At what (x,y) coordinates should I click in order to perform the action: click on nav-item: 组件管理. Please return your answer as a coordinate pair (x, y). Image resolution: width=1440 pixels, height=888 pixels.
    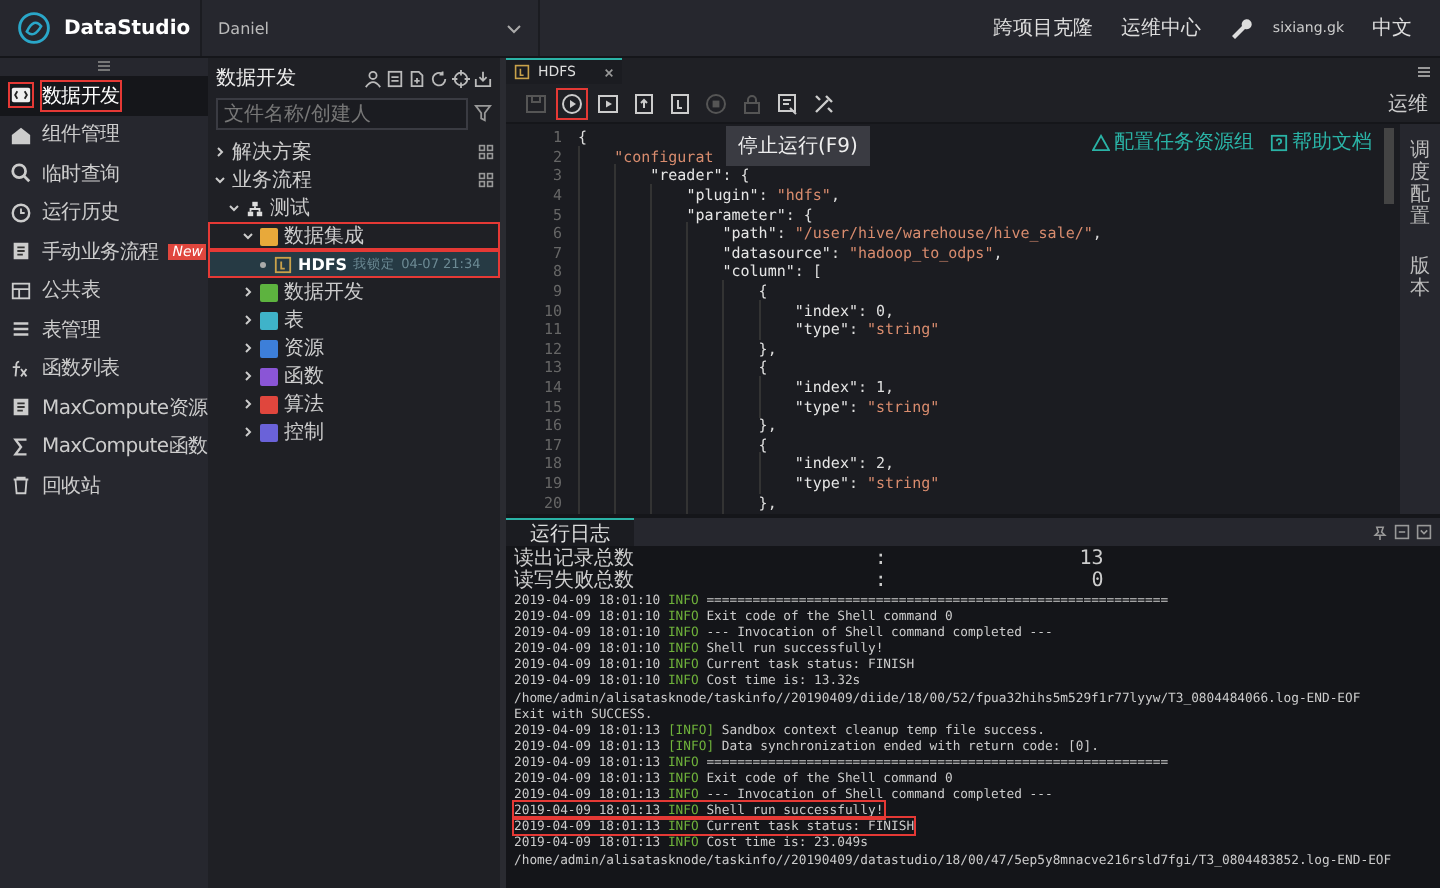
    Looking at the image, I should click on (104, 134).